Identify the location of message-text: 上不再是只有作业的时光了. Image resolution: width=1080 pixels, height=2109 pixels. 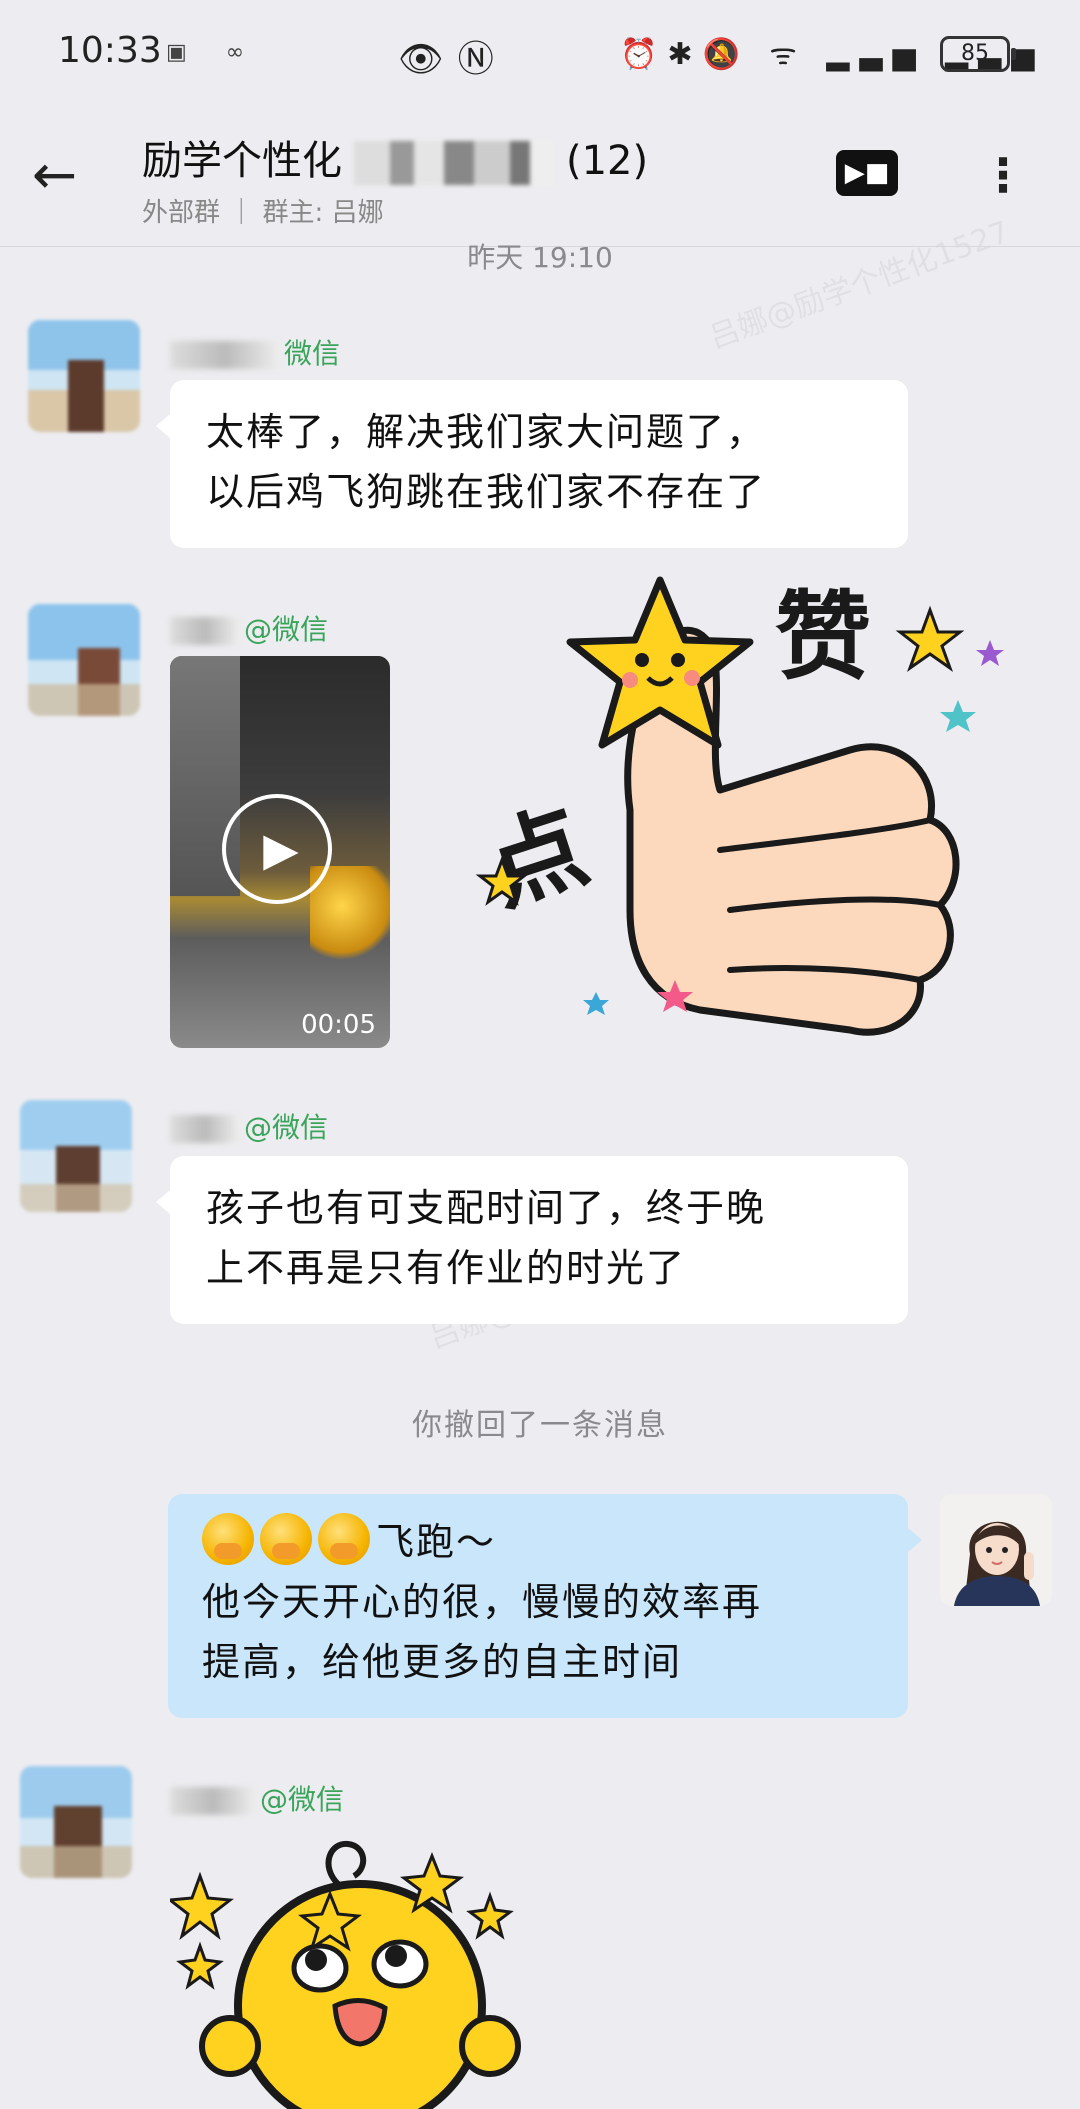
(446, 1268).